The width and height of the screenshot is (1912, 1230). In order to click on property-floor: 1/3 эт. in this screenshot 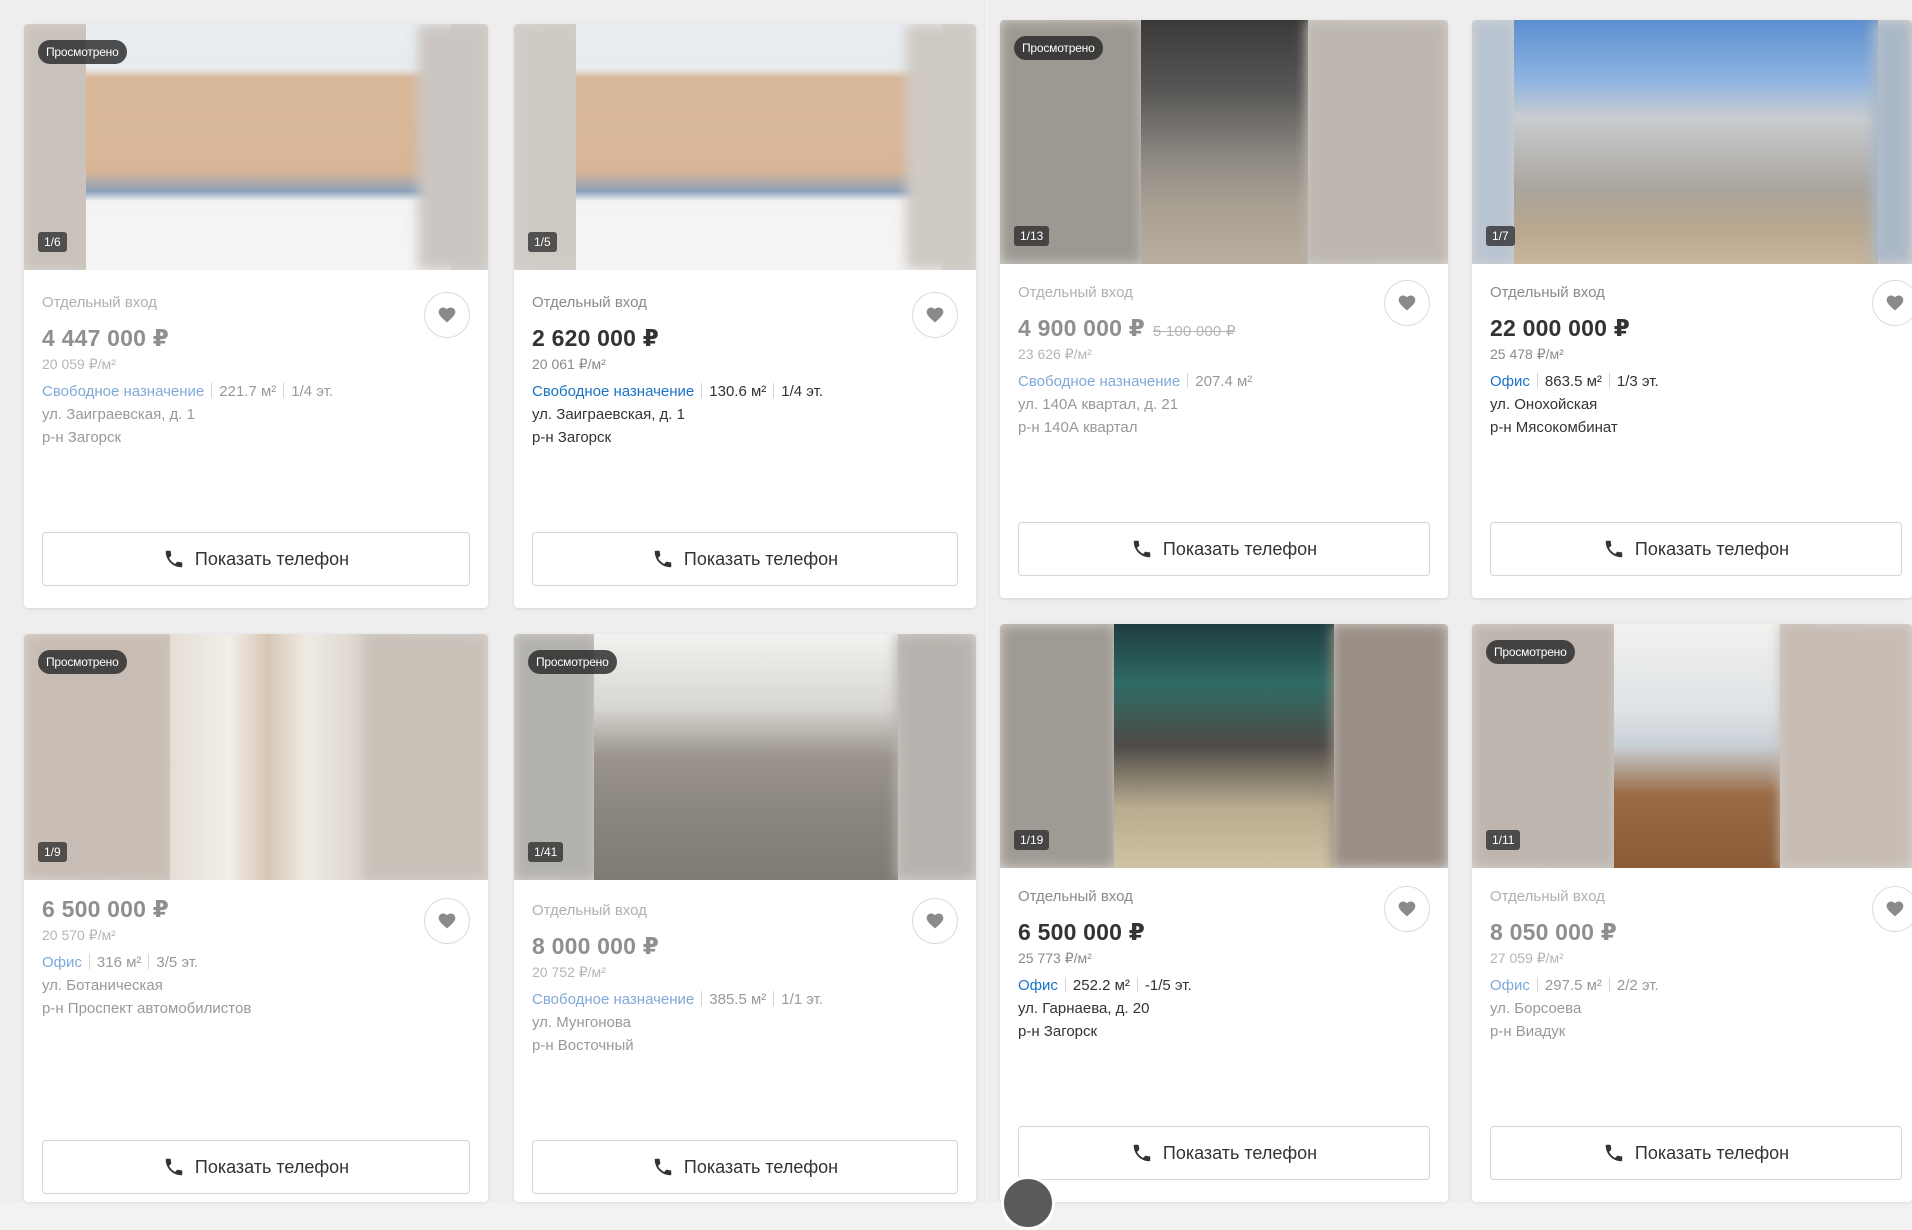, I will do `click(1637, 381)`.